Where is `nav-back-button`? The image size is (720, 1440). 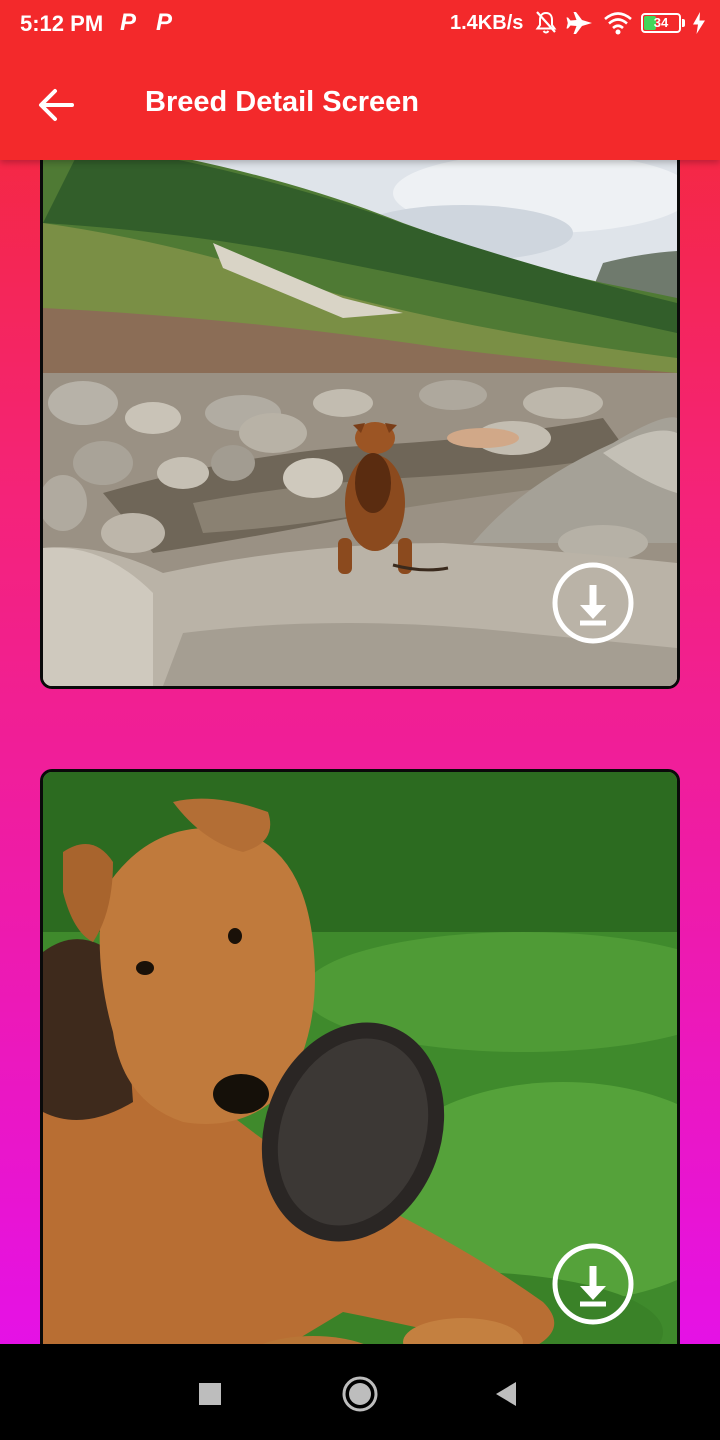
nav-back-button is located at coordinates (506, 1394).